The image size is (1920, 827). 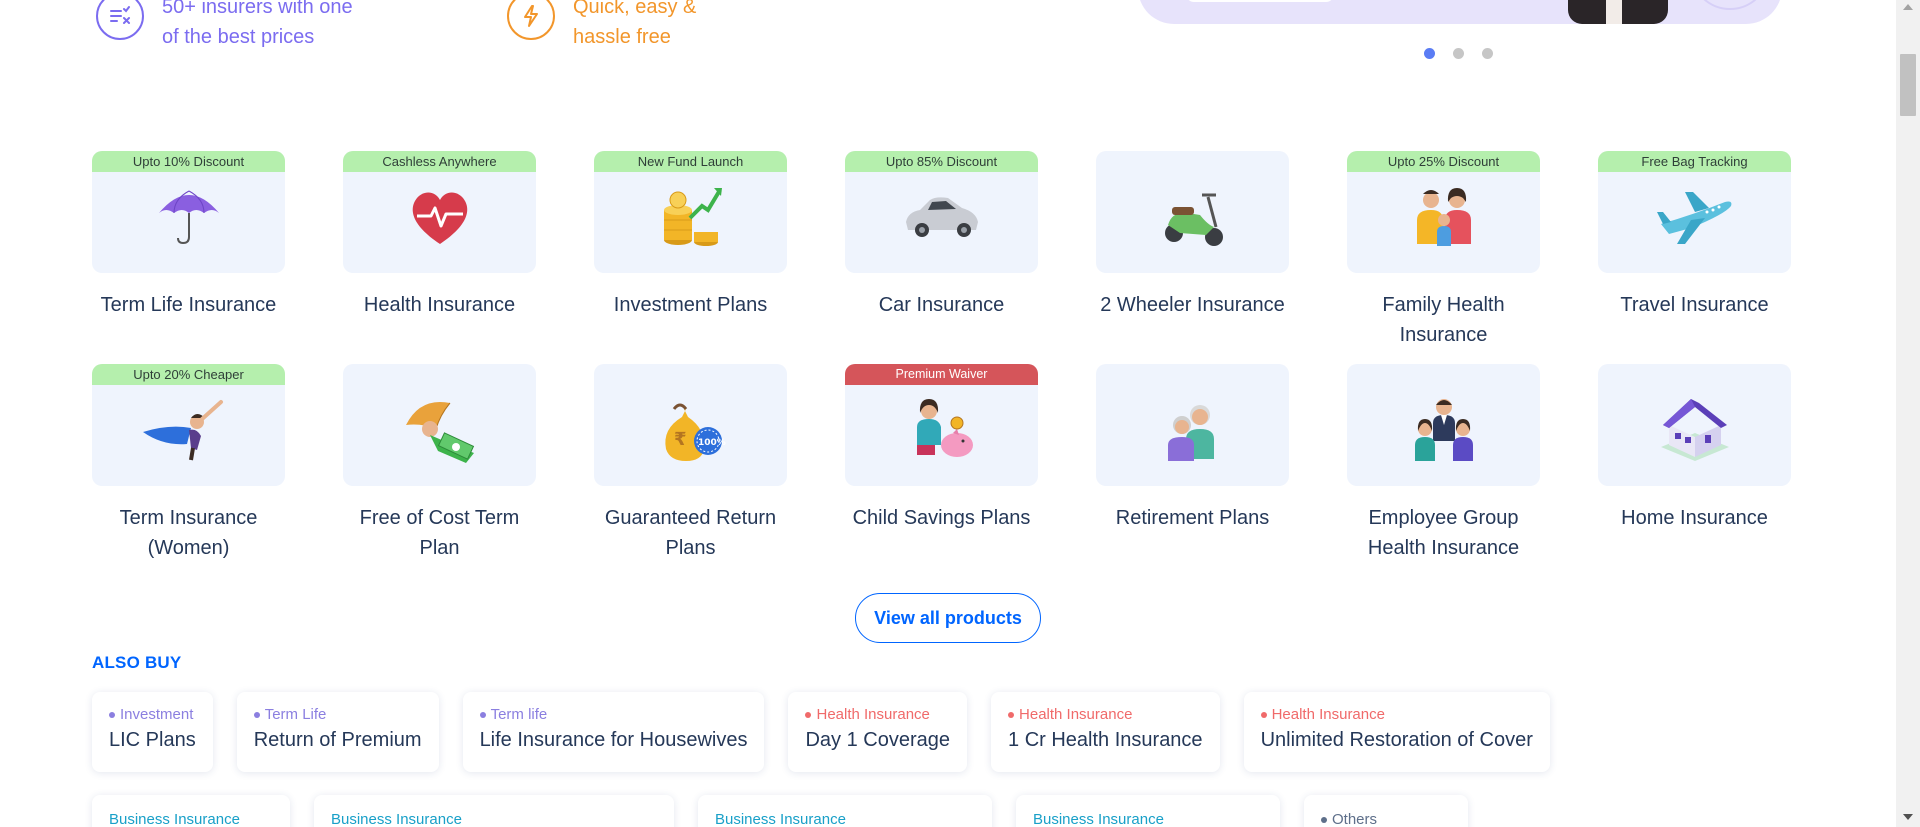 I want to click on product-name: Employee Group Health Insurance, so click(x=1443, y=533).